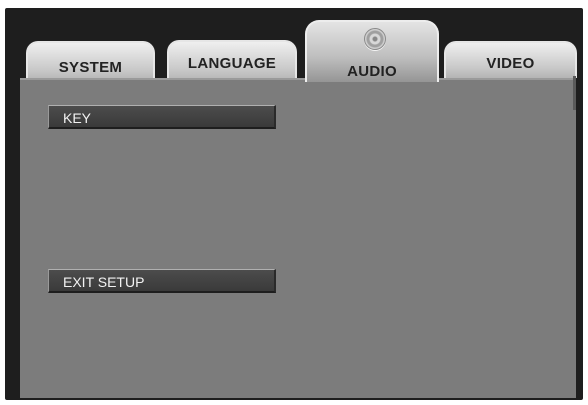 This screenshot has width=588, height=405. What do you see at coordinates (510, 63) in the screenshot?
I see `tab-video-label: VIDEO` at bounding box center [510, 63].